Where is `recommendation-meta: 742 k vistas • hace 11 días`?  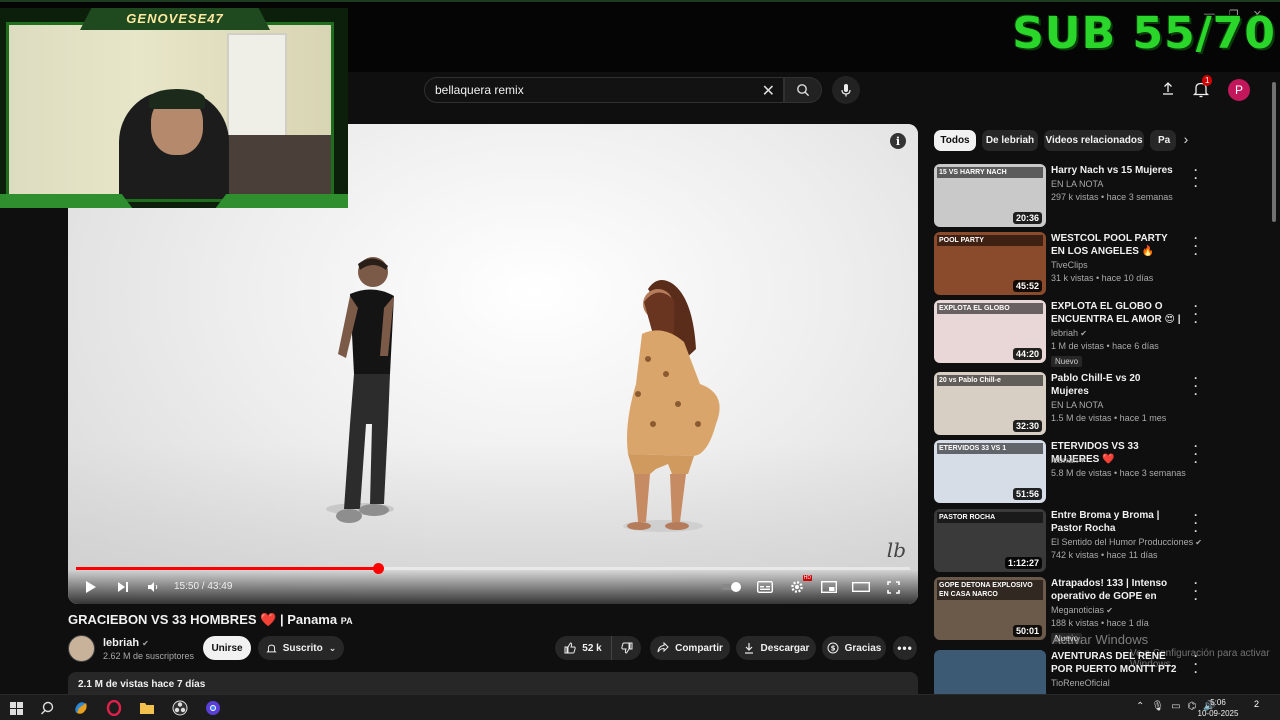 recommendation-meta: 742 k vistas • hace 11 días is located at coordinates (1104, 555).